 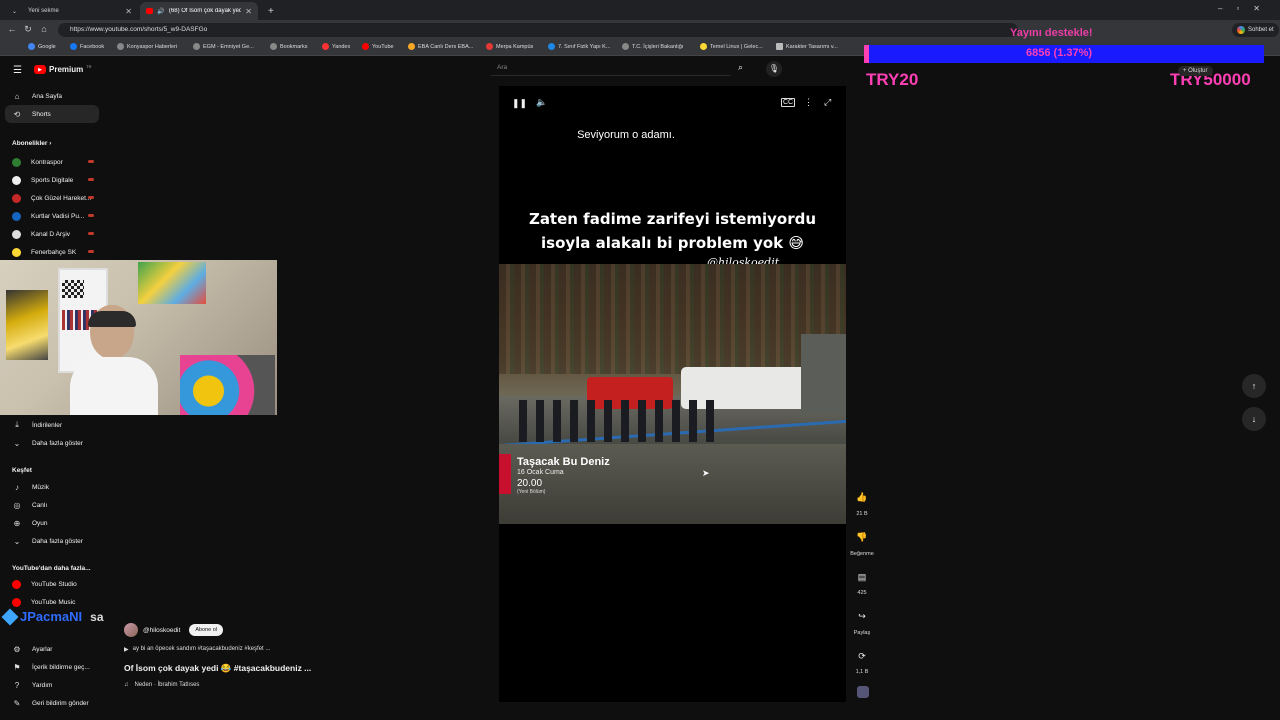 What do you see at coordinates (862, 577) in the screenshot?
I see `comments-button: ▤` at bounding box center [862, 577].